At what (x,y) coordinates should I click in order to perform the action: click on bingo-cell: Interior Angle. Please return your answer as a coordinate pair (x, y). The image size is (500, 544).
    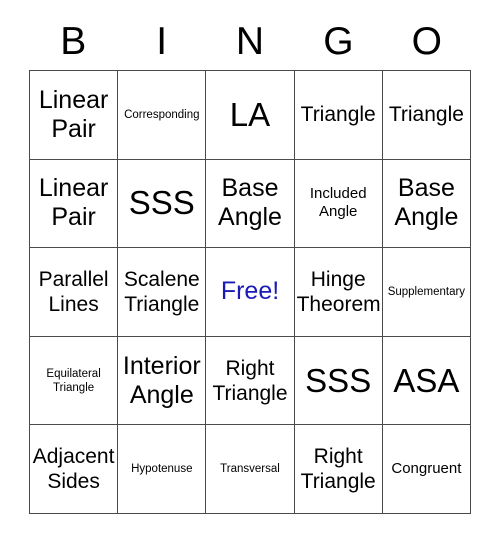
    Looking at the image, I should click on (162, 381).